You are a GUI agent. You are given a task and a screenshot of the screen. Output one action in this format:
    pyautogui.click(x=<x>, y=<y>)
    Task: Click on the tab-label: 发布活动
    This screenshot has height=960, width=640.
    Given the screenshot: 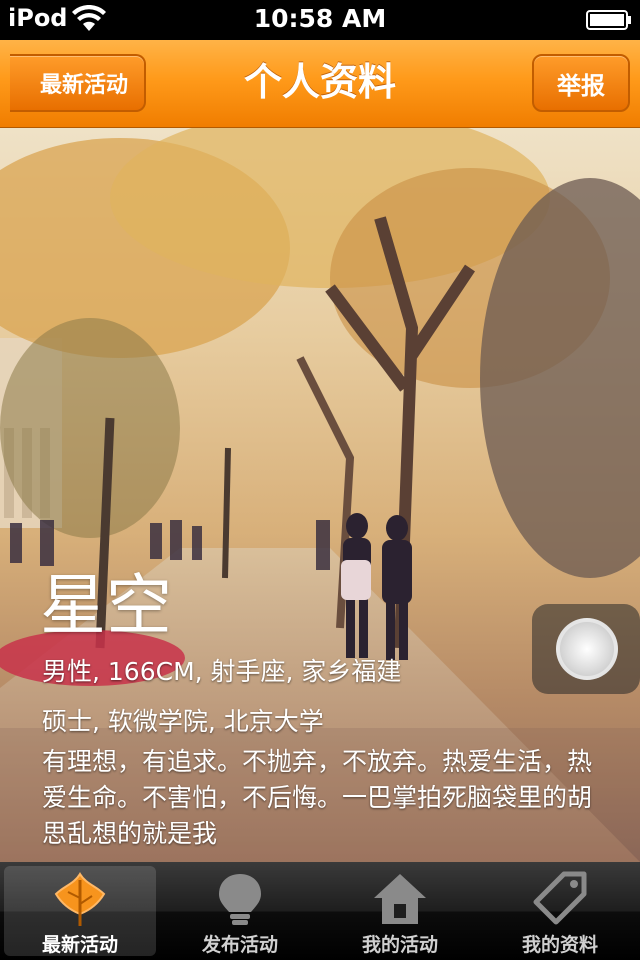 What is the action you would take?
    pyautogui.click(x=239, y=945)
    